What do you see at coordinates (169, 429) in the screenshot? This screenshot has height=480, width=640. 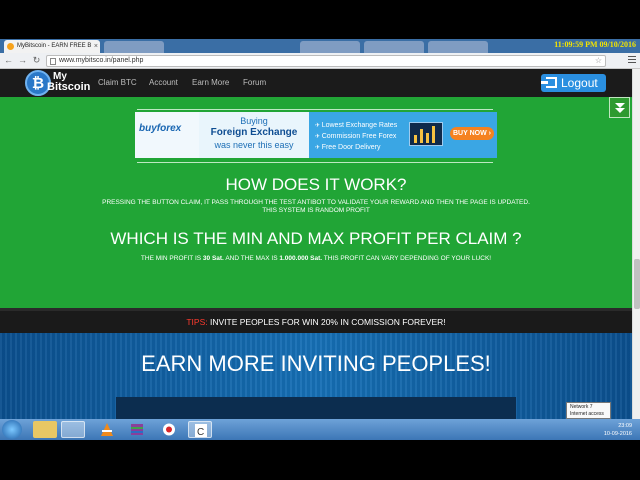 I see `recorder-icon` at bounding box center [169, 429].